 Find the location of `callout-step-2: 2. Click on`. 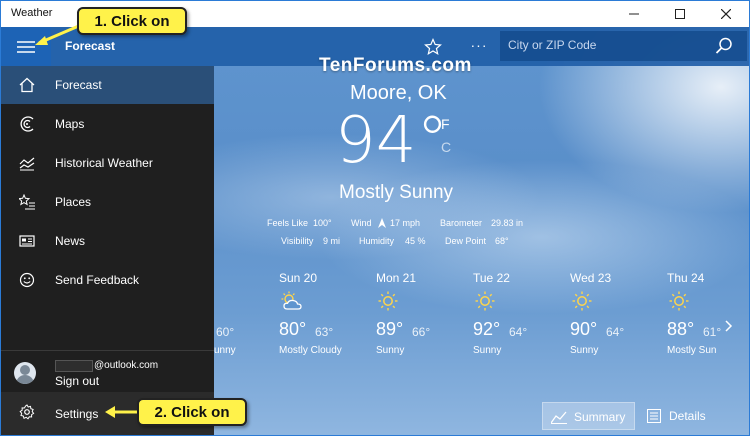

callout-step-2: 2. Click on is located at coordinates (192, 412).